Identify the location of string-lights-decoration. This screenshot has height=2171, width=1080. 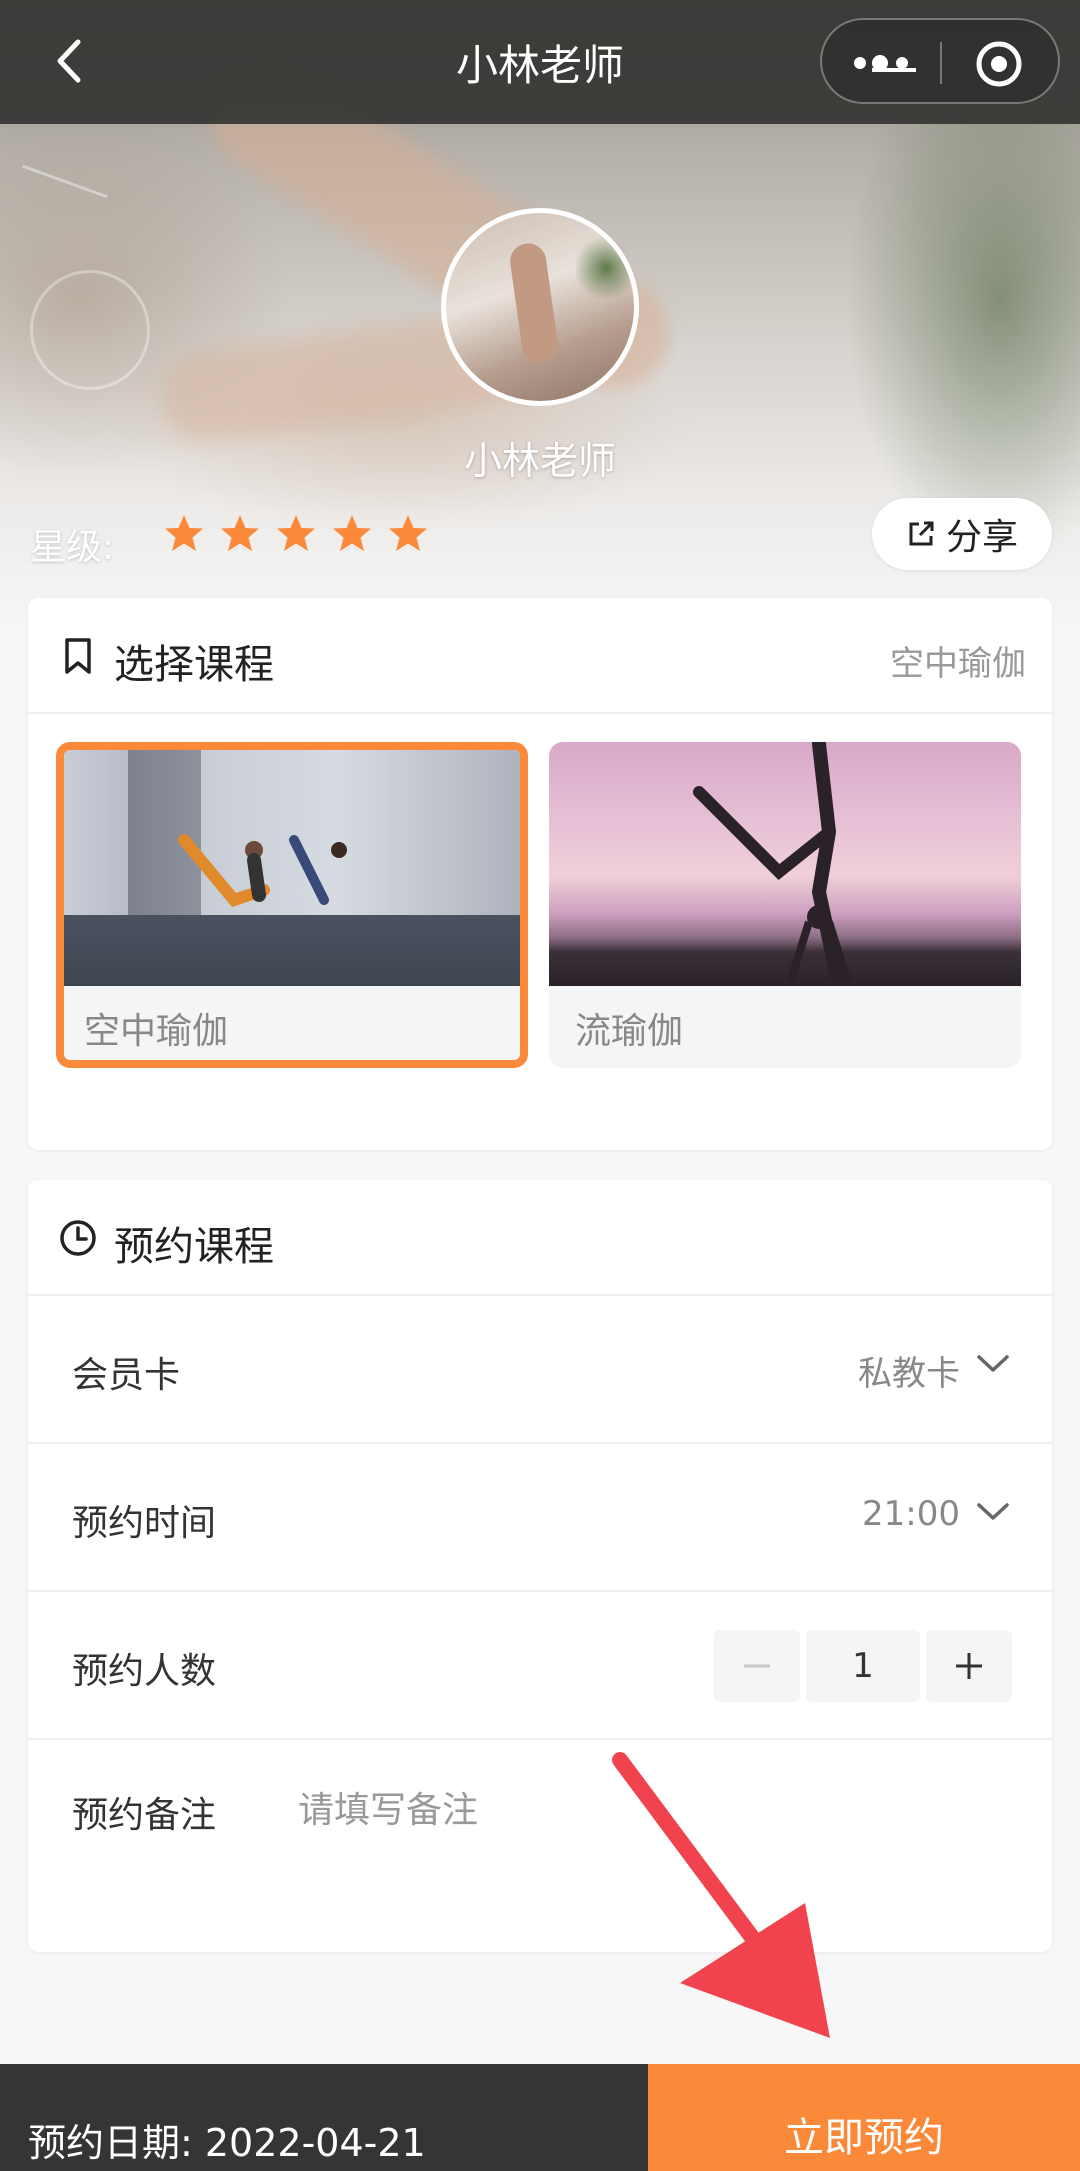
(65, 181).